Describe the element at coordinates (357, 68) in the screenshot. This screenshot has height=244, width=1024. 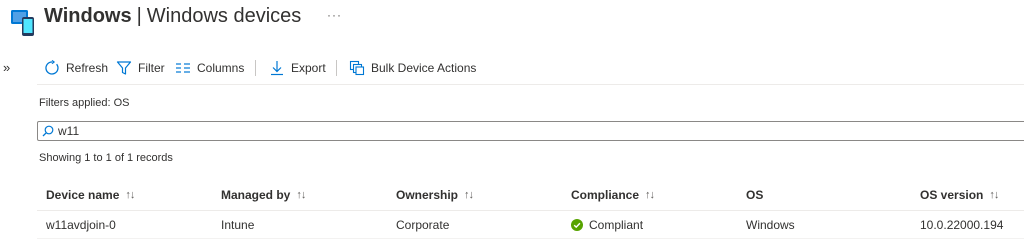
I see `bulk-actions-icon` at that location.